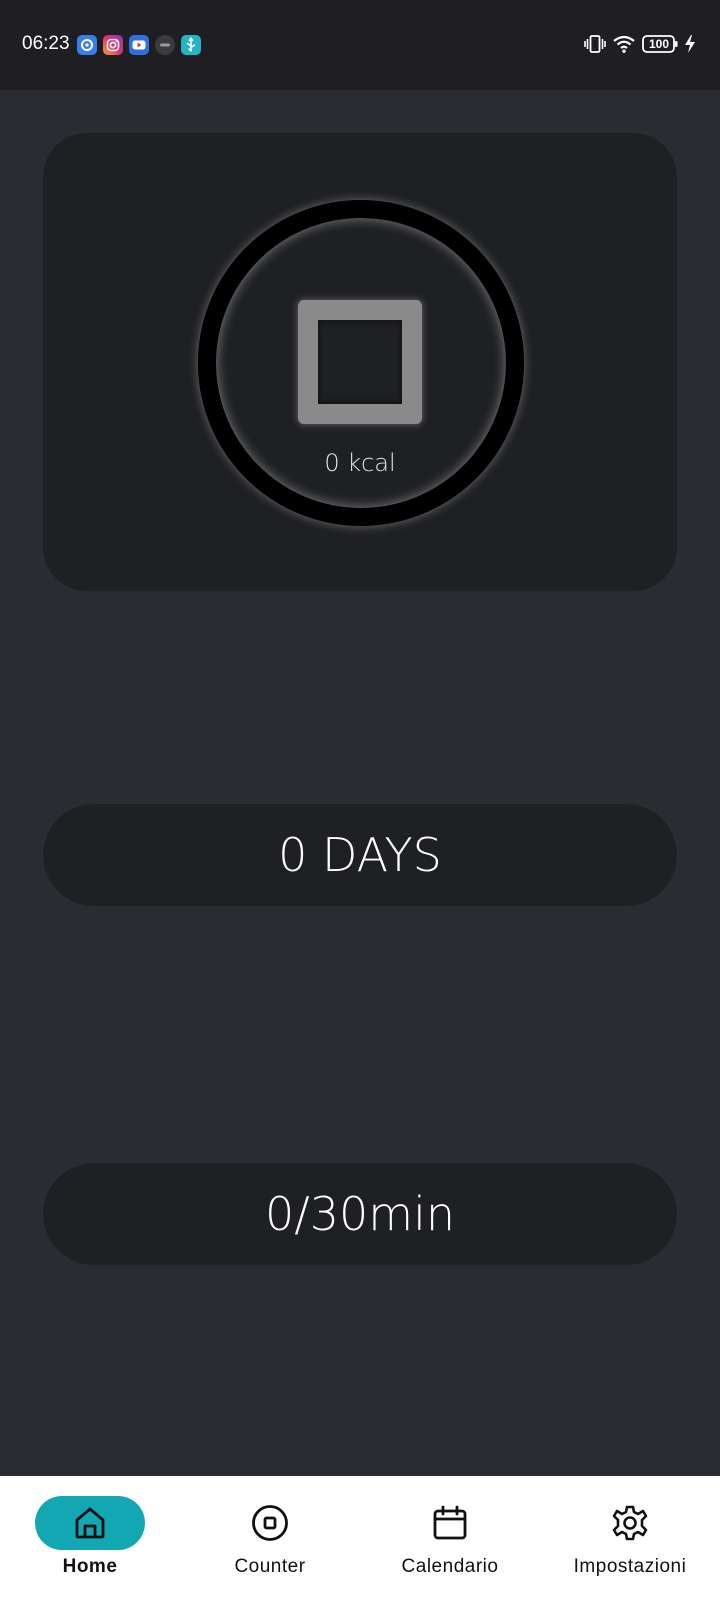  I want to click on notification-icons, so click(139, 45).